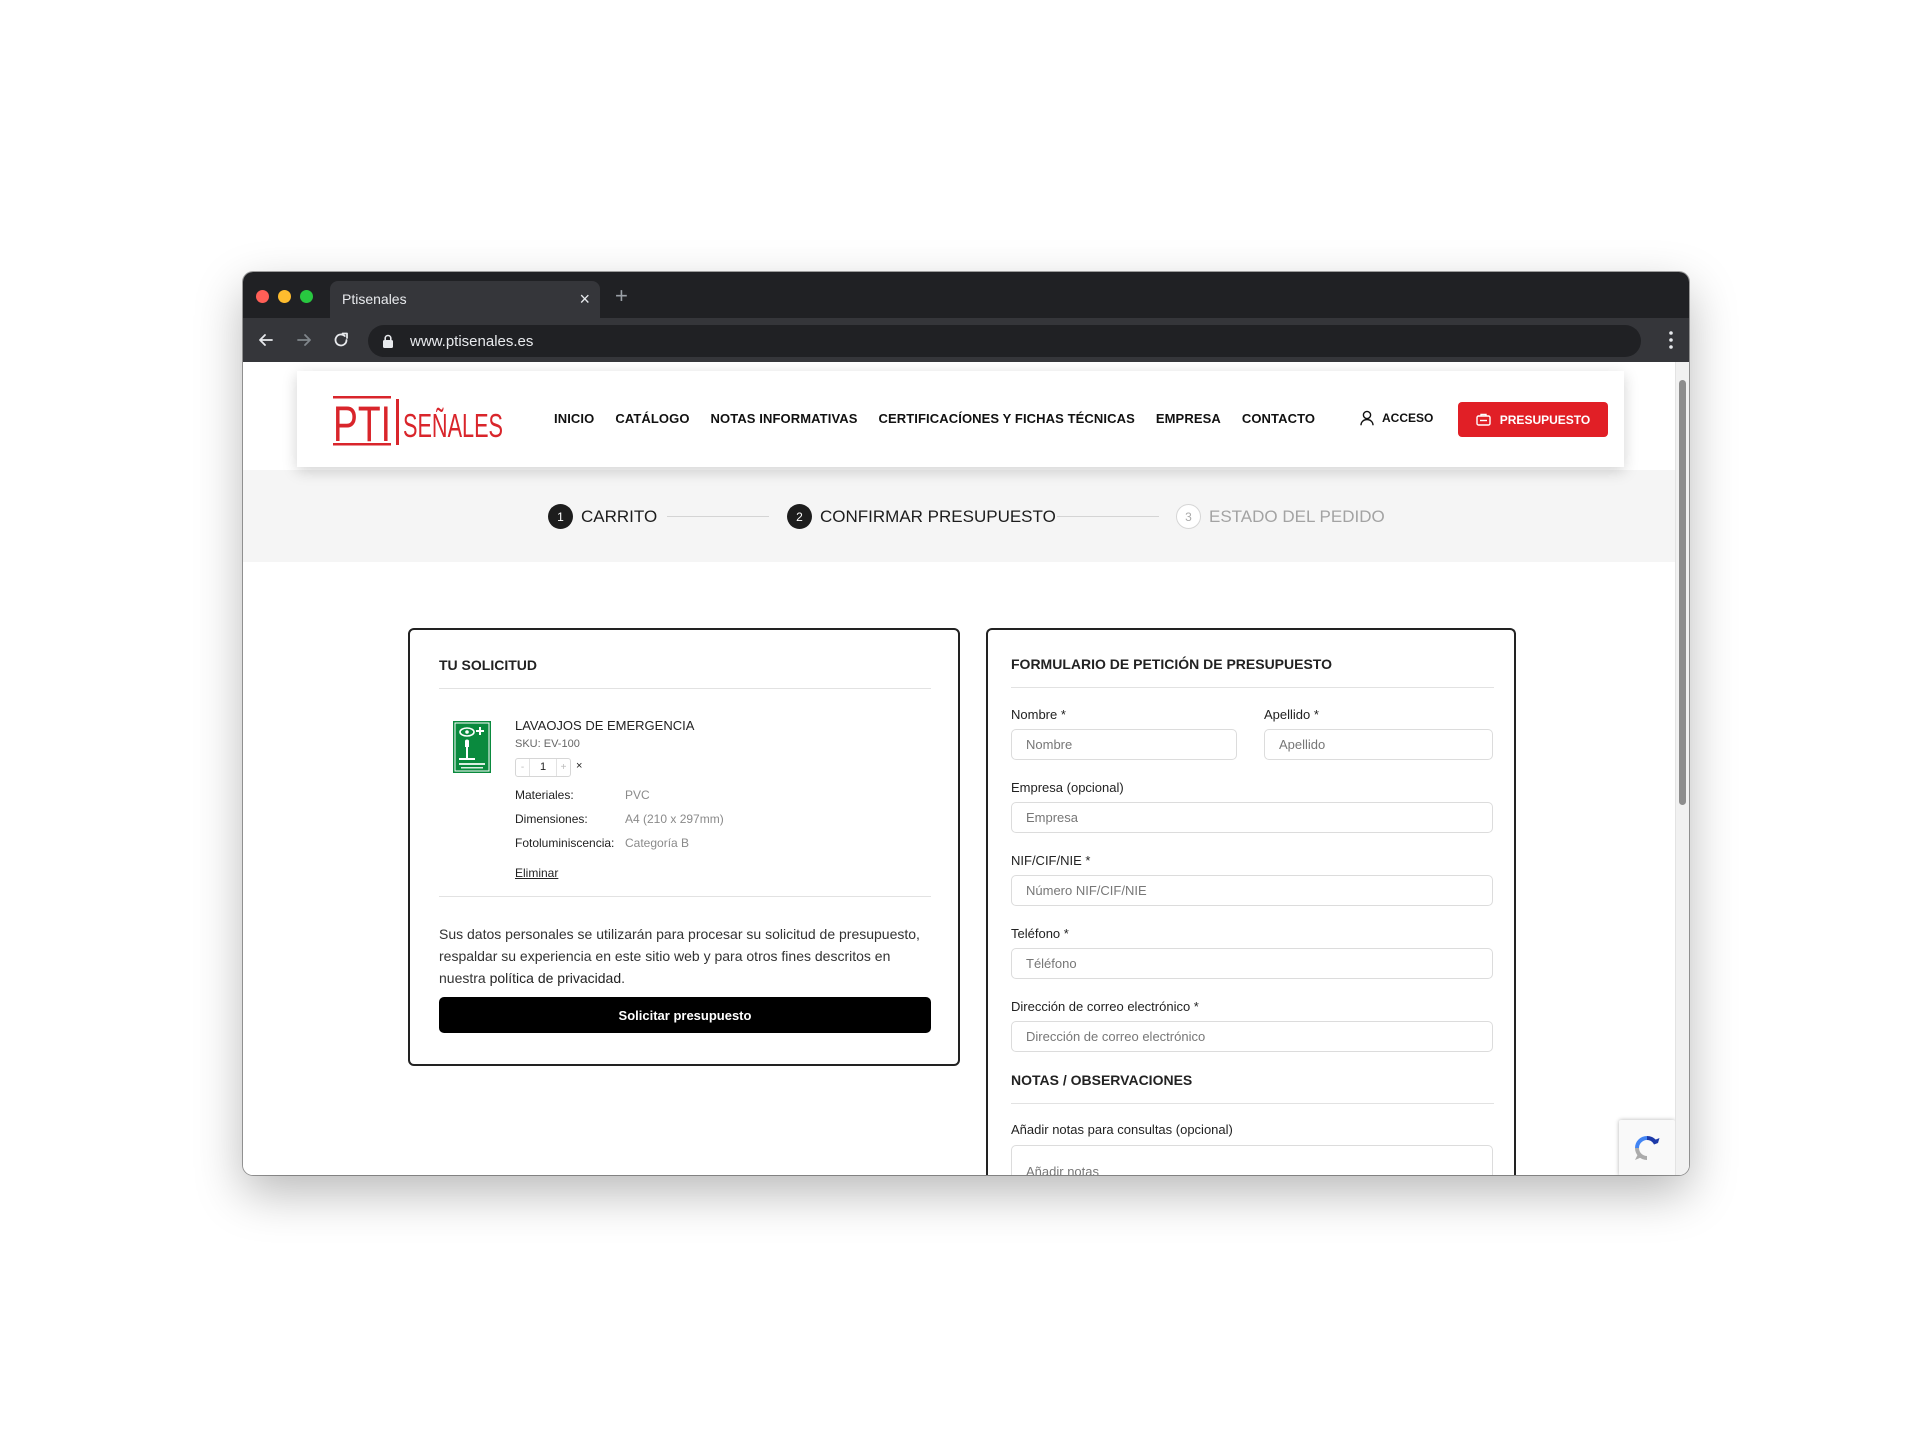 This screenshot has height=1440, width=1920. What do you see at coordinates (1682, 592) in the screenshot?
I see `scrollbar-thumb` at bounding box center [1682, 592].